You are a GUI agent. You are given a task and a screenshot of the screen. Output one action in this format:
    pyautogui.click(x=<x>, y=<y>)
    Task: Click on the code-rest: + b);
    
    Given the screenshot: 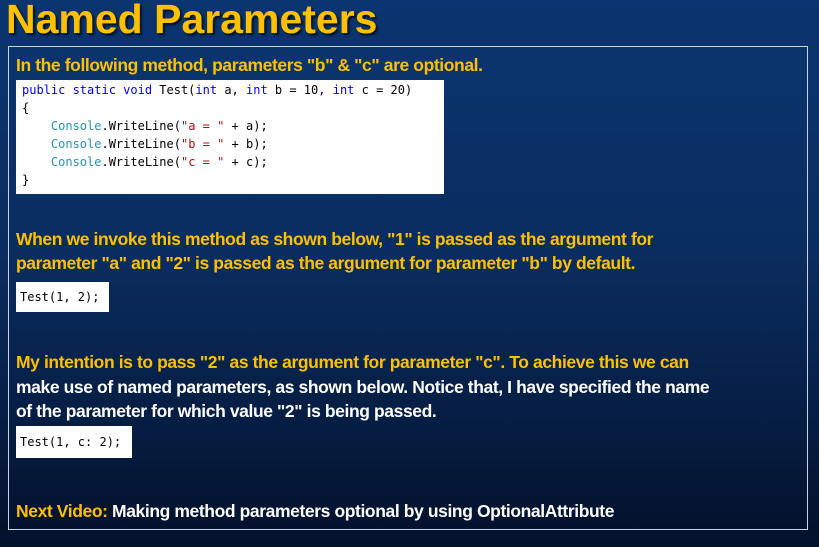 What is the action you would take?
    pyautogui.click(x=246, y=144)
    